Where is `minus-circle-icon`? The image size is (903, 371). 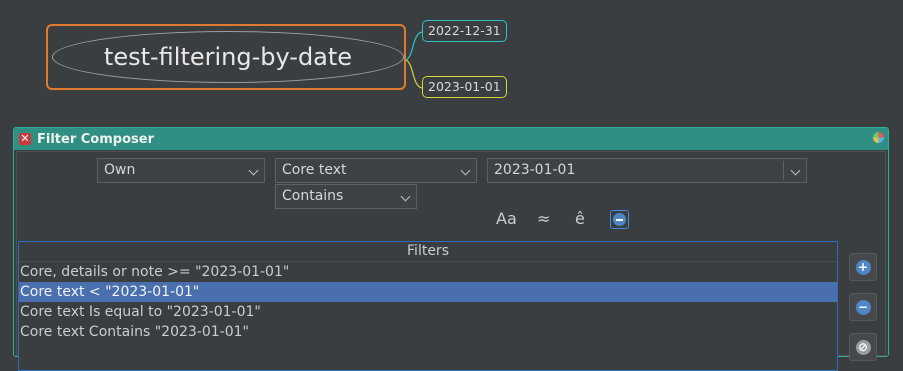
minus-circle-icon is located at coordinates (619, 219).